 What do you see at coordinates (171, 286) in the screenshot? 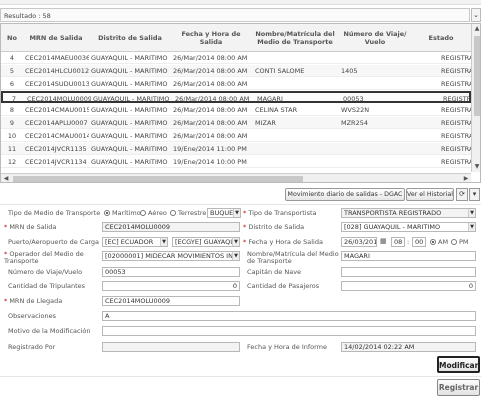
I see `tripulantes-field: 0` at bounding box center [171, 286].